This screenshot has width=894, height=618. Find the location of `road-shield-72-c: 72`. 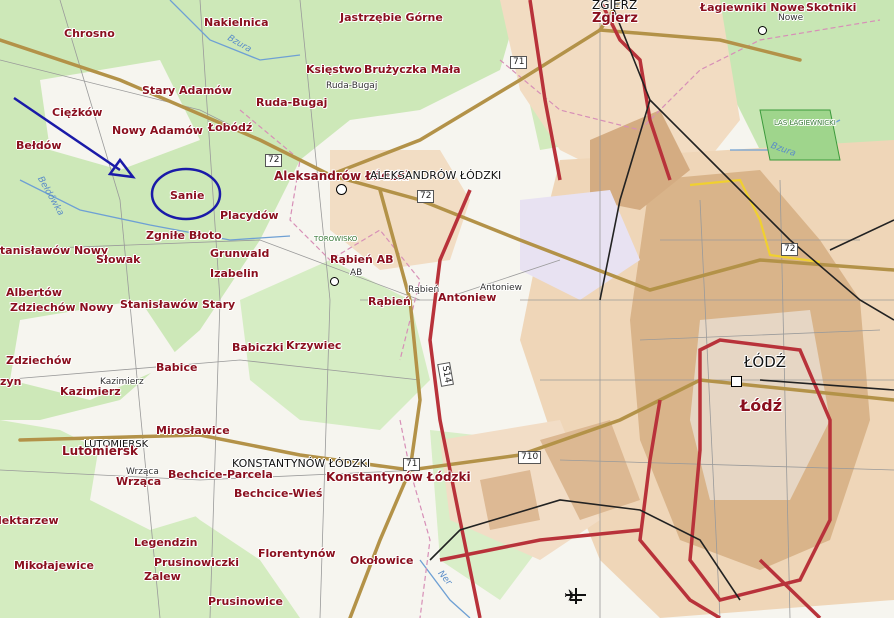

road-shield-72-c: 72 is located at coordinates (790, 249).